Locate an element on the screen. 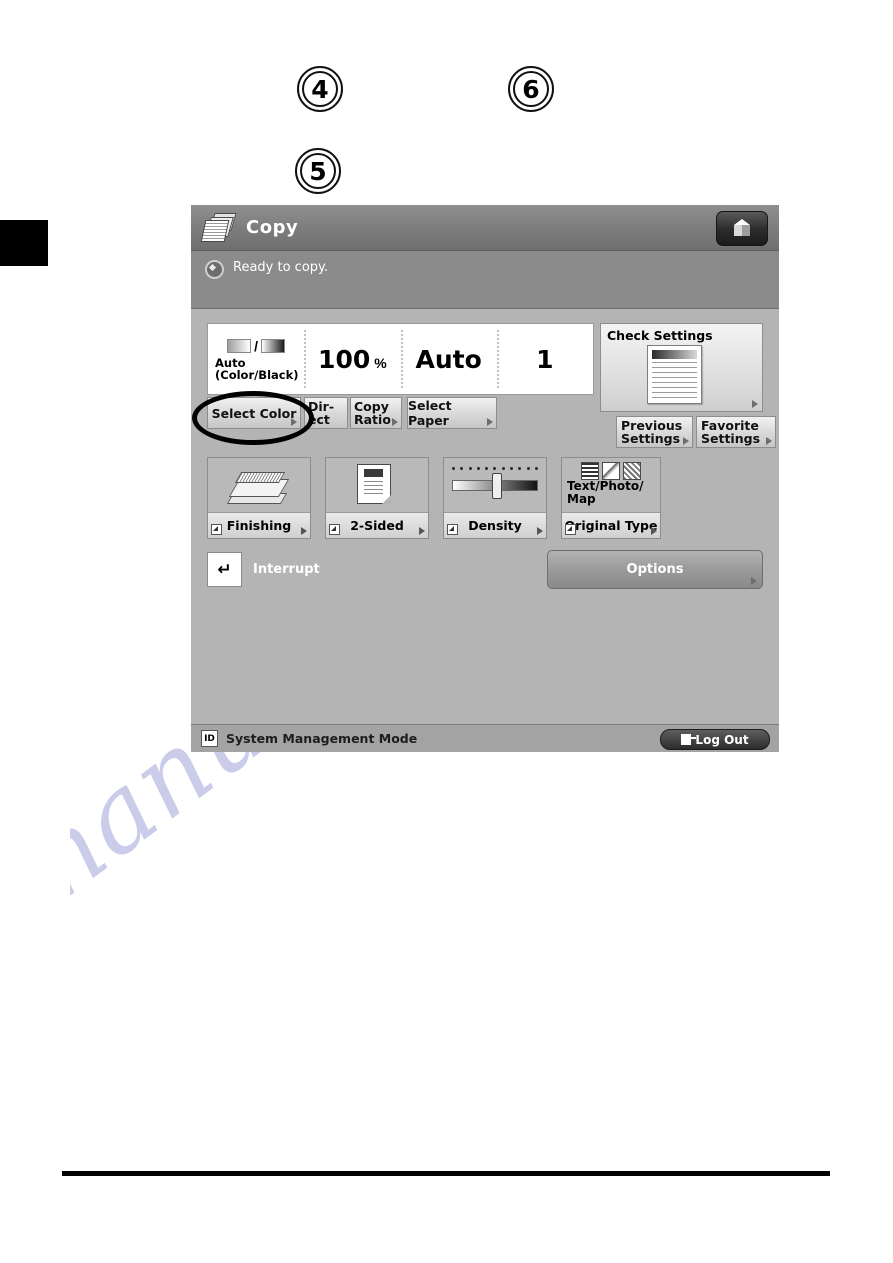 Image resolution: width=893 pixels, height=1263 pixels. photo-icon is located at coordinates (611, 471).